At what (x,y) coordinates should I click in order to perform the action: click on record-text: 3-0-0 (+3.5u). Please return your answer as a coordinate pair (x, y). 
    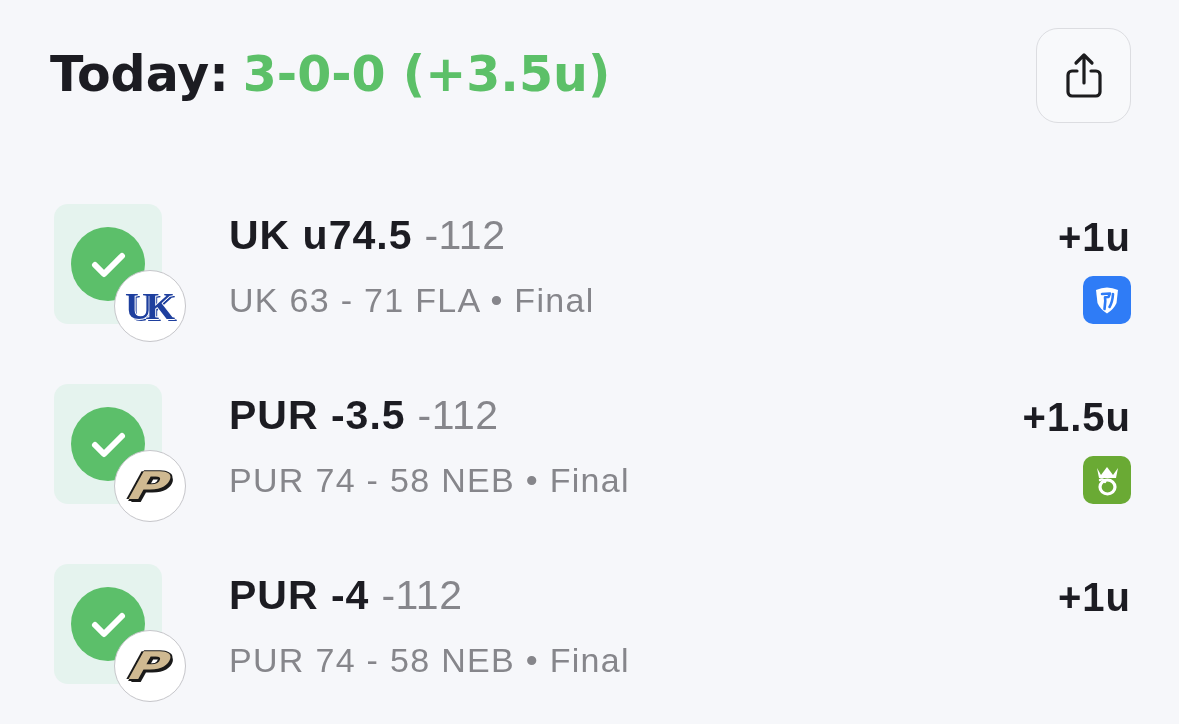
    Looking at the image, I should click on (426, 75).